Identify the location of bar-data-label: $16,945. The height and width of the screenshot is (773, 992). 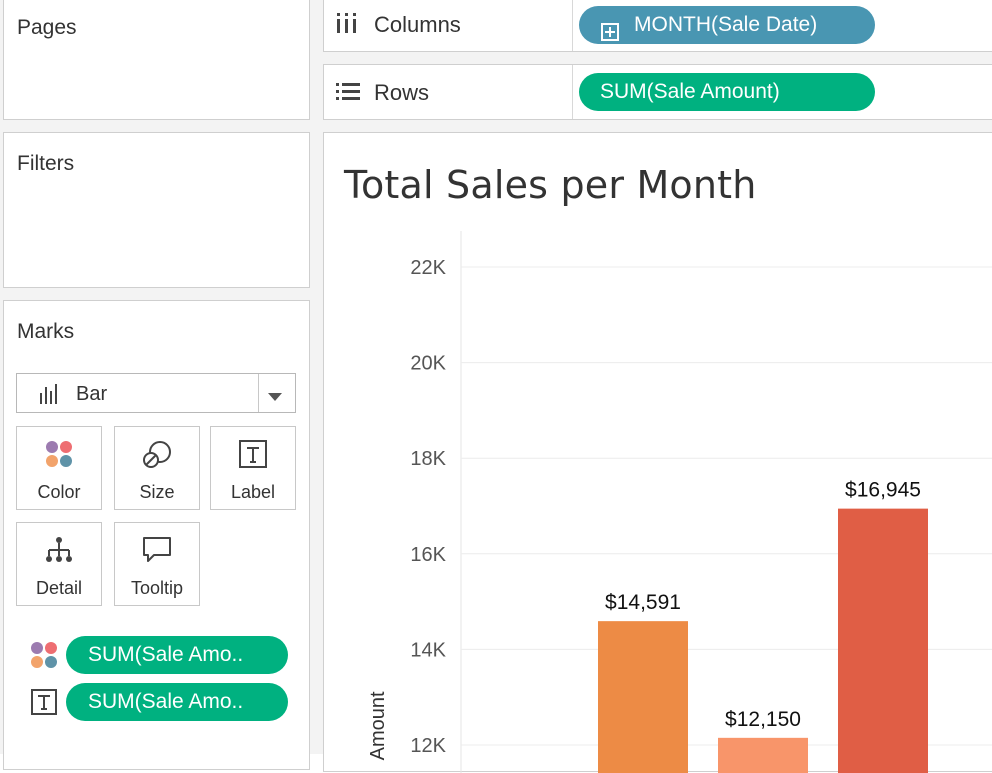
(883, 490).